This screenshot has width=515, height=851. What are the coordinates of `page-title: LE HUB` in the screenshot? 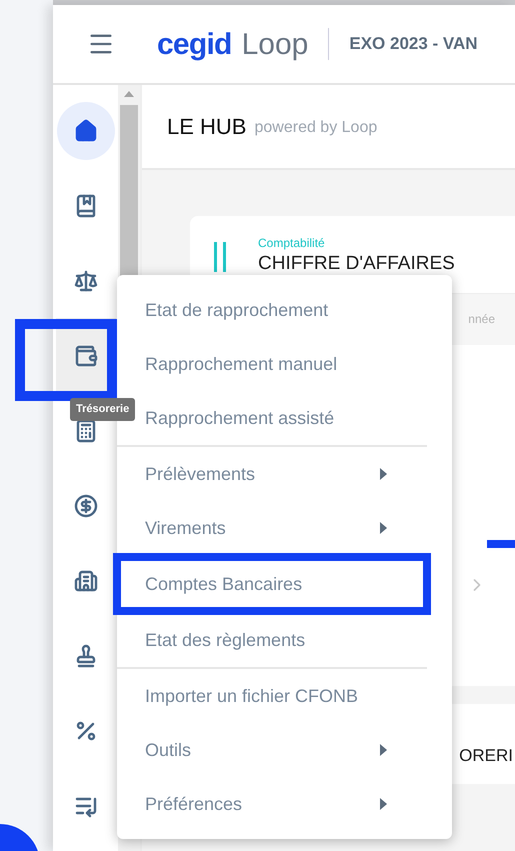 It's located at (206, 127).